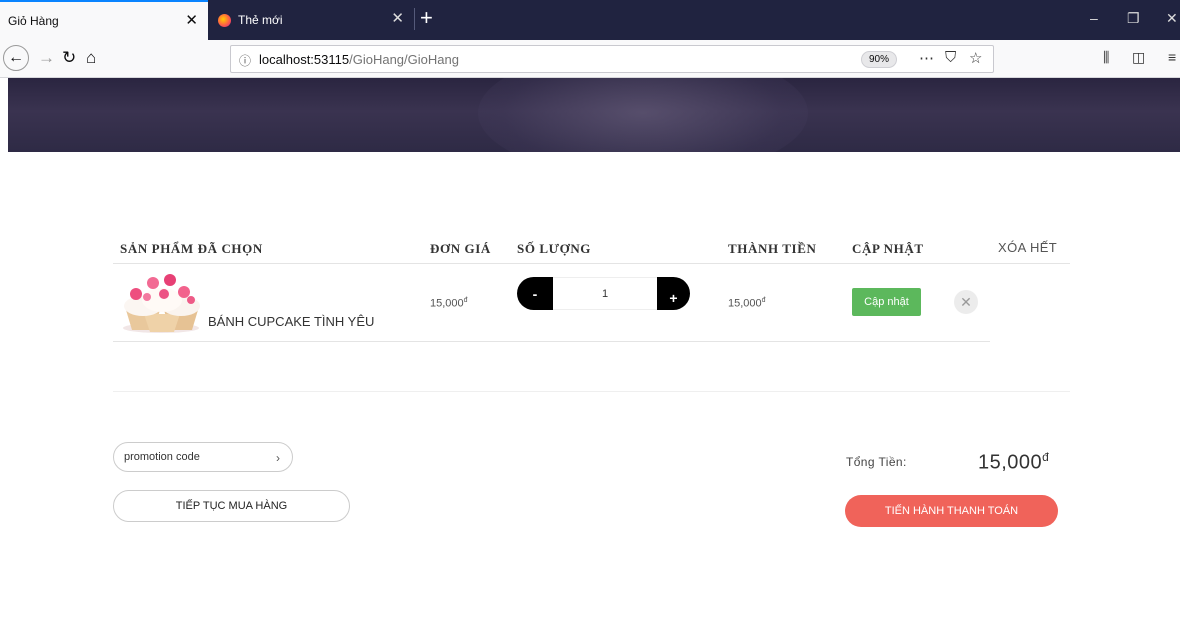 This screenshot has width=1180, height=617. What do you see at coordinates (1014, 462) in the screenshot?
I see `total-value: 15,000đ` at bounding box center [1014, 462].